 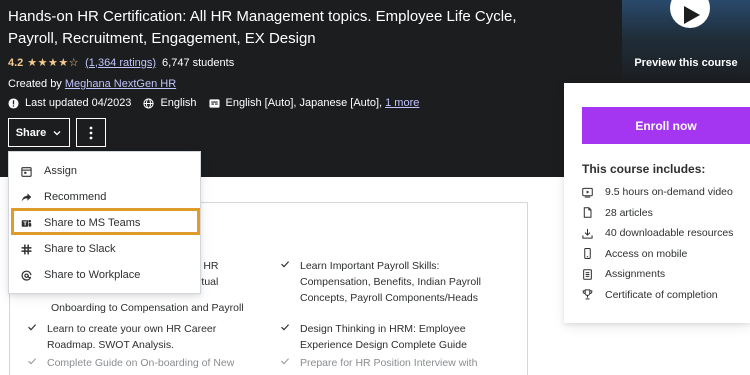 I want to click on more-vertical-icon, so click(x=91, y=132).